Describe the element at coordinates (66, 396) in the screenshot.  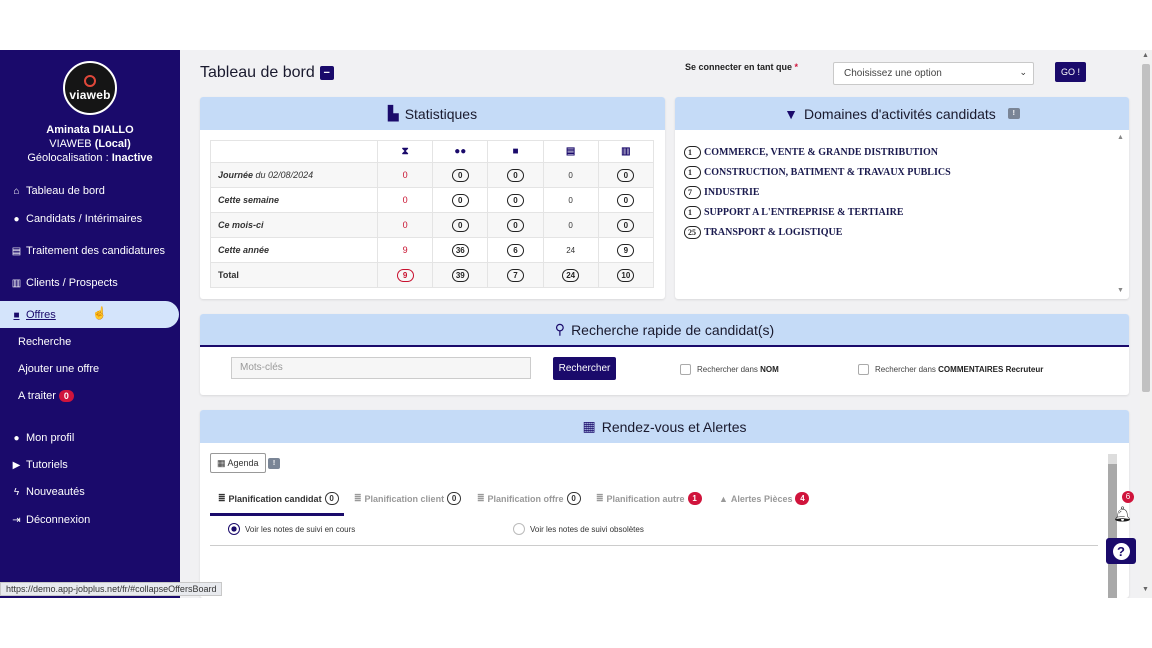
I see `to-process-badge: 0` at that location.